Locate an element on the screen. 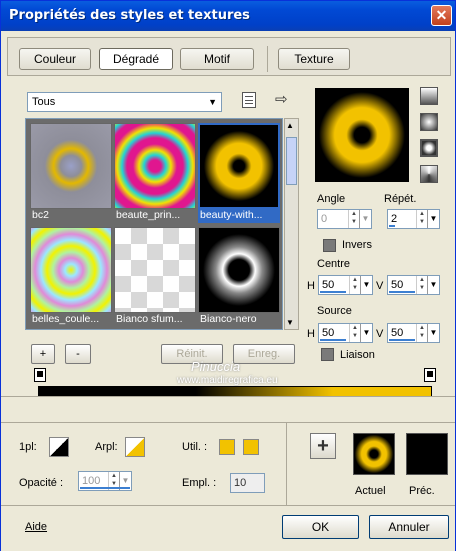 This screenshot has width=456, height=551. center-v-label: V is located at coordinates (380, 286).